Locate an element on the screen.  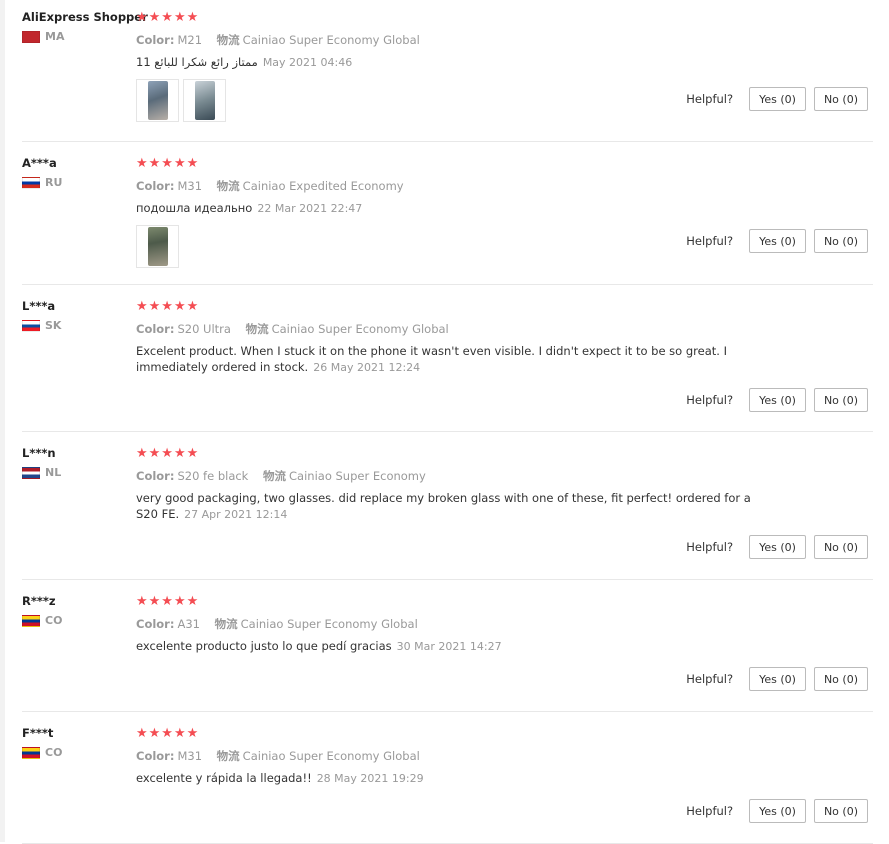
review-user: A***a RU is located at coordinates (78, 172).